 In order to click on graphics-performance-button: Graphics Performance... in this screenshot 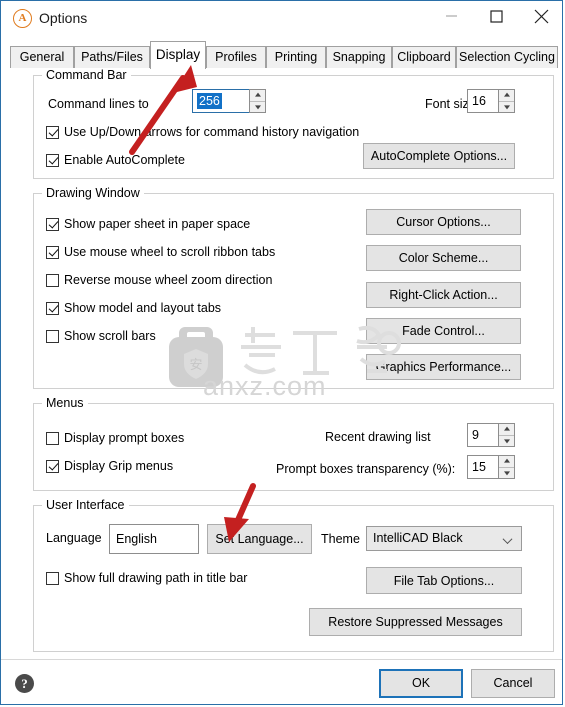, I will do `click(443, 367)`.